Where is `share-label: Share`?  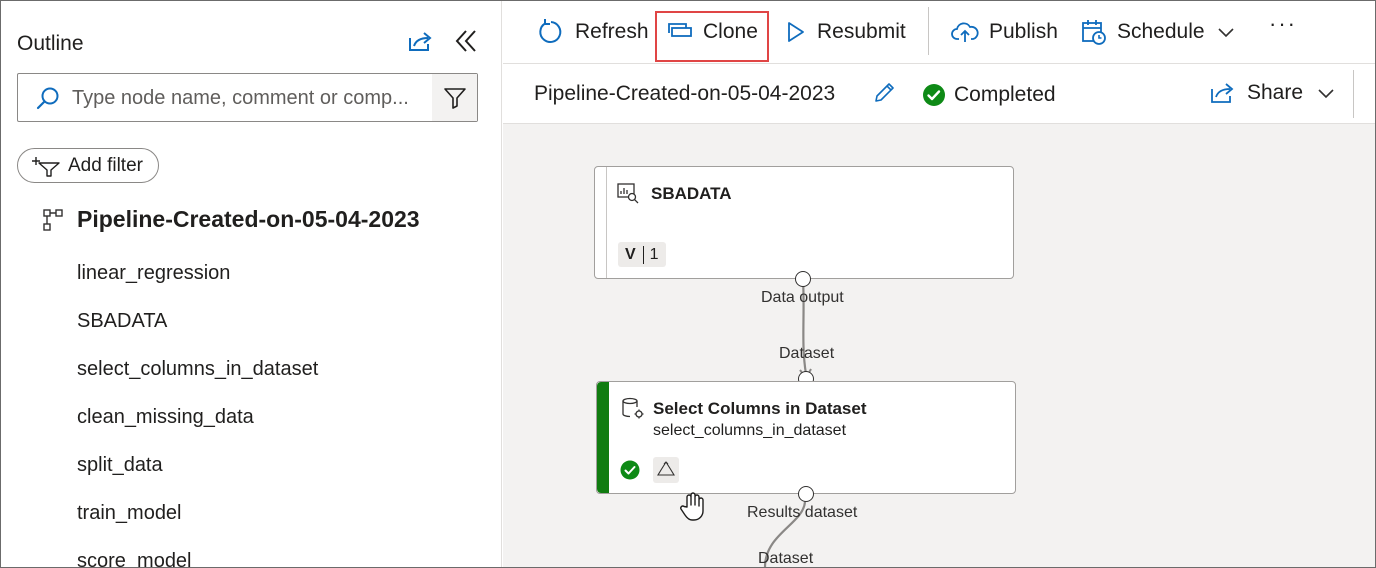
share-label: Share is located at coordinates (1275, 92).